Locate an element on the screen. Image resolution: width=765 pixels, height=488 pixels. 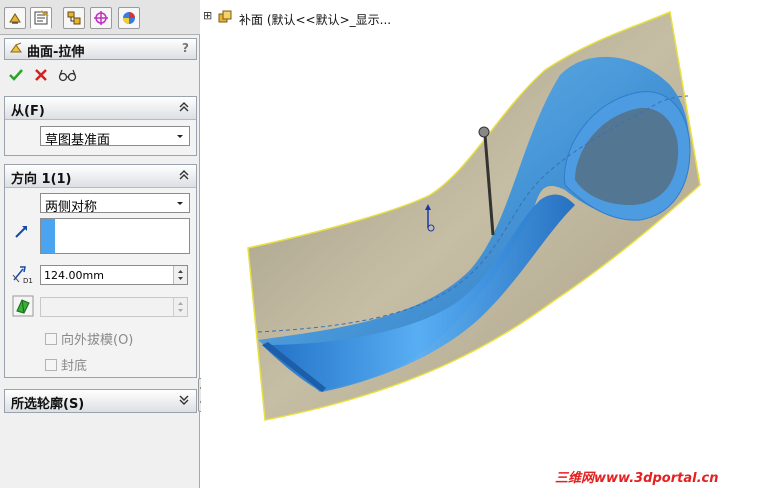
end-condition-dropdown: 两侧对称 is located at coordinates (115, 204).